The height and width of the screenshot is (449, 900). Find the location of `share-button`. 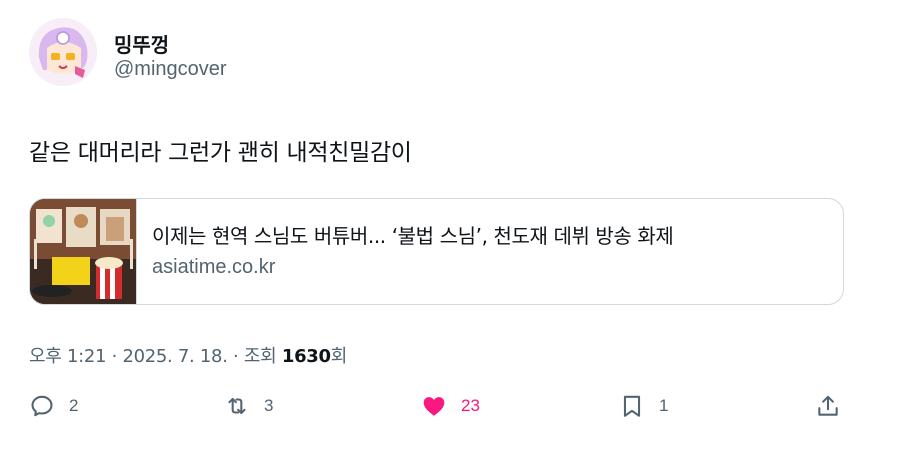

share-button is located at coordinates (828, 406).